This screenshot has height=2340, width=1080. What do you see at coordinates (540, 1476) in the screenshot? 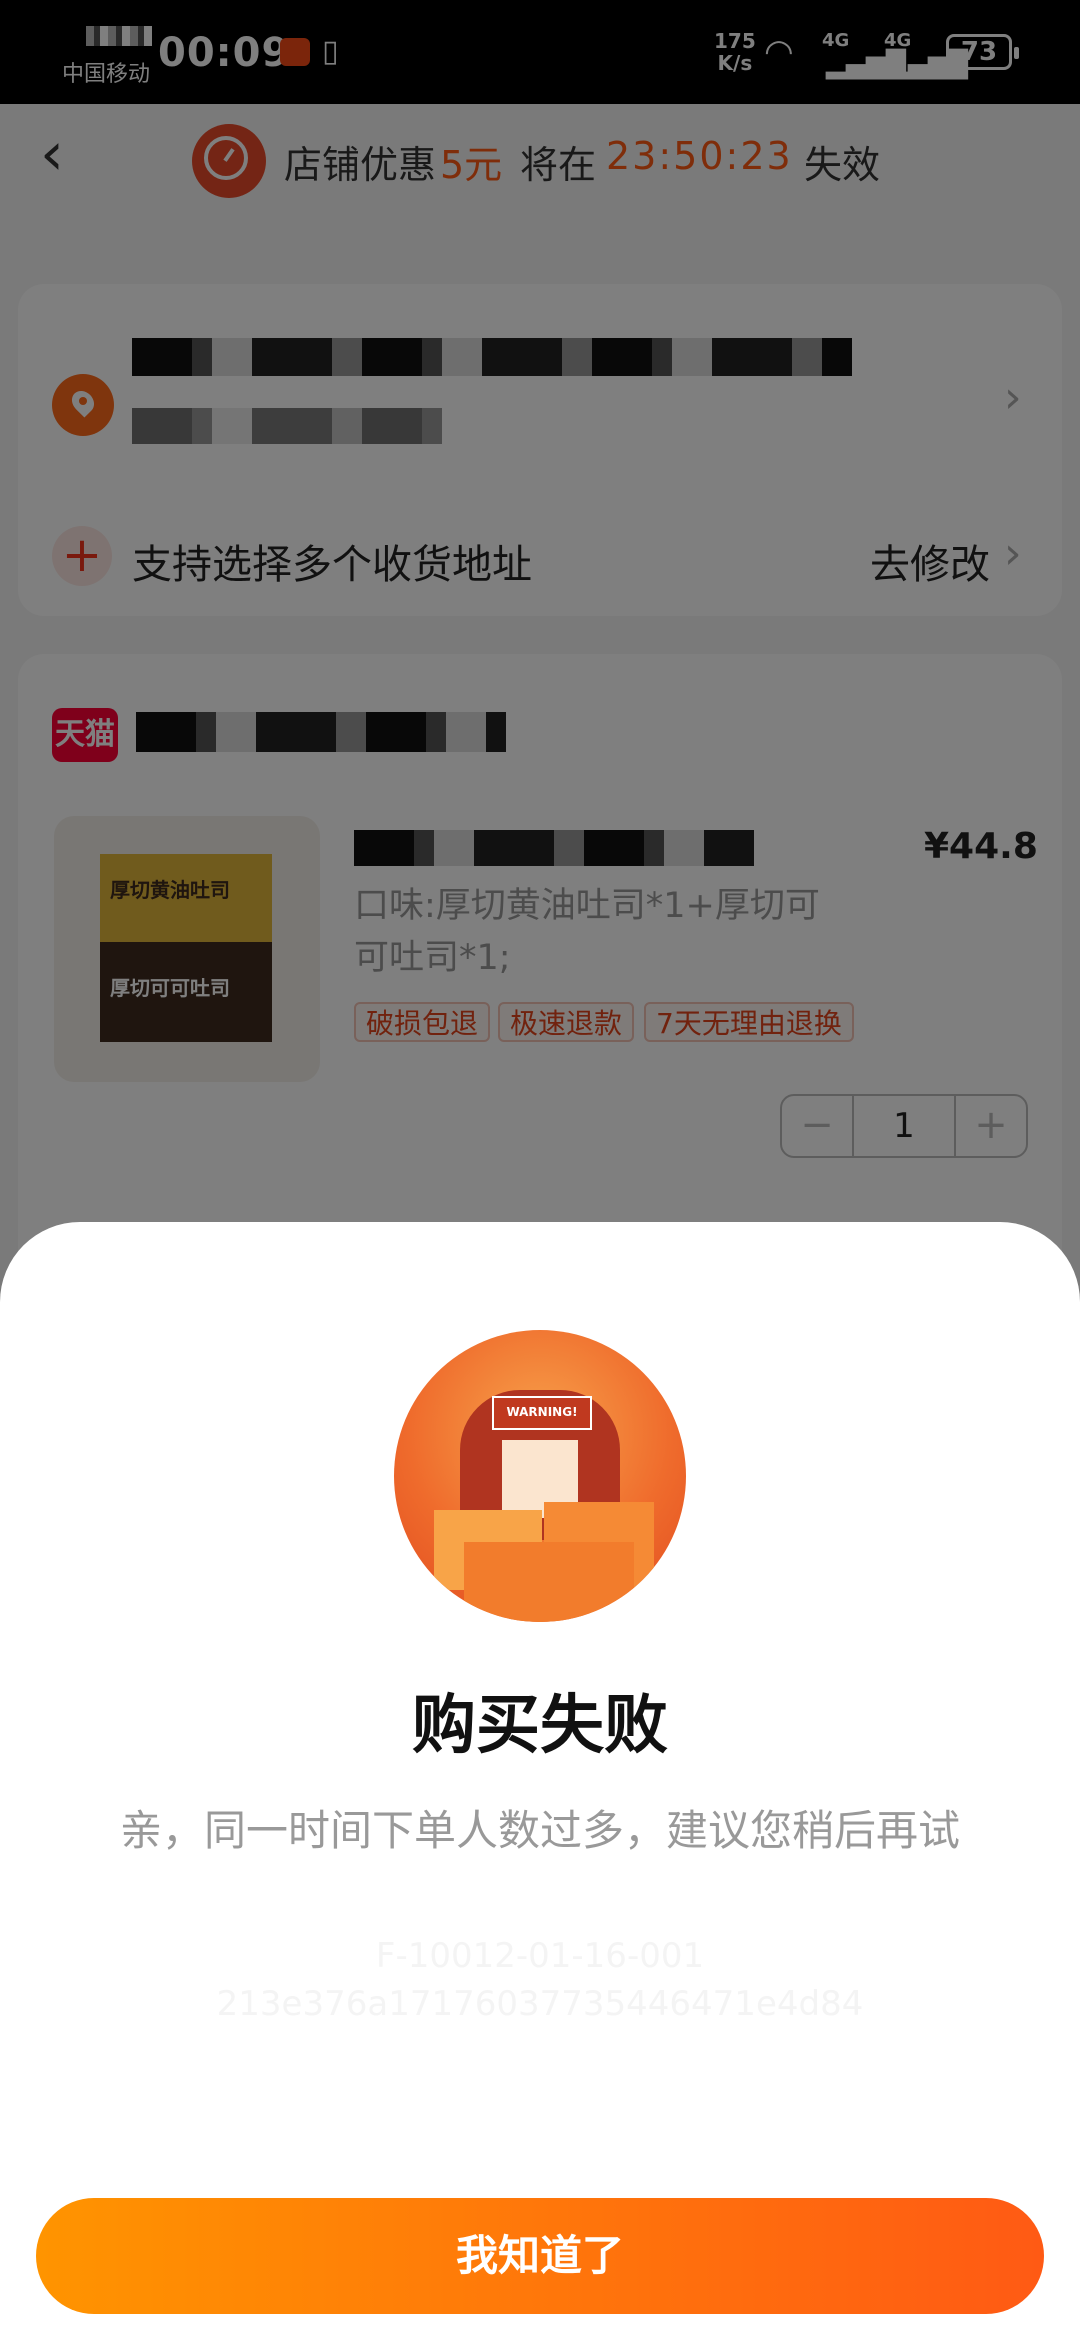
I see `delivery-warning-illustration: WARNING!` at bounding box center [540, 1476].